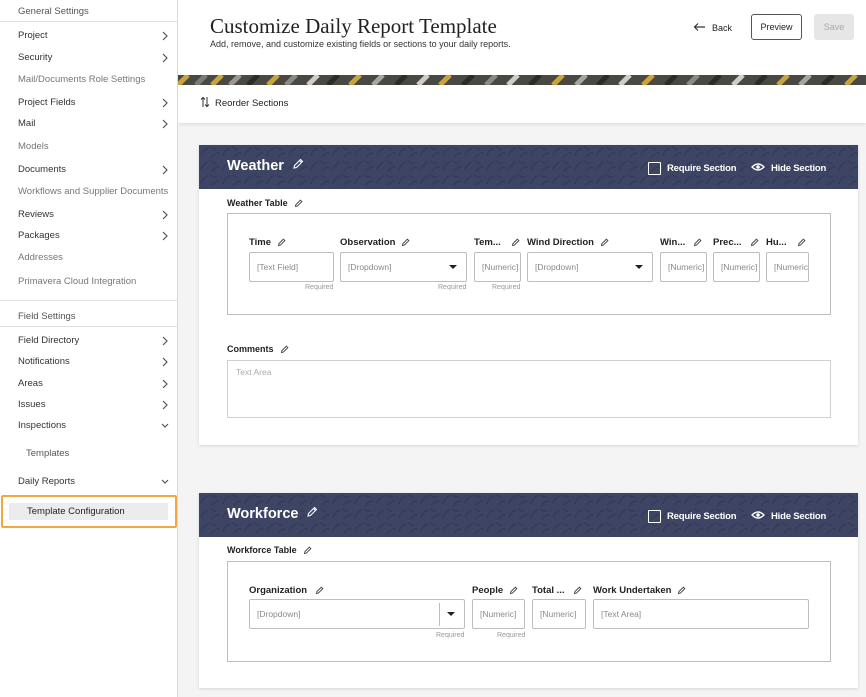 The height and width of the screenshot is (697, 866). I want to click on sidebar-item-documents: Documents, so click(96, 170).